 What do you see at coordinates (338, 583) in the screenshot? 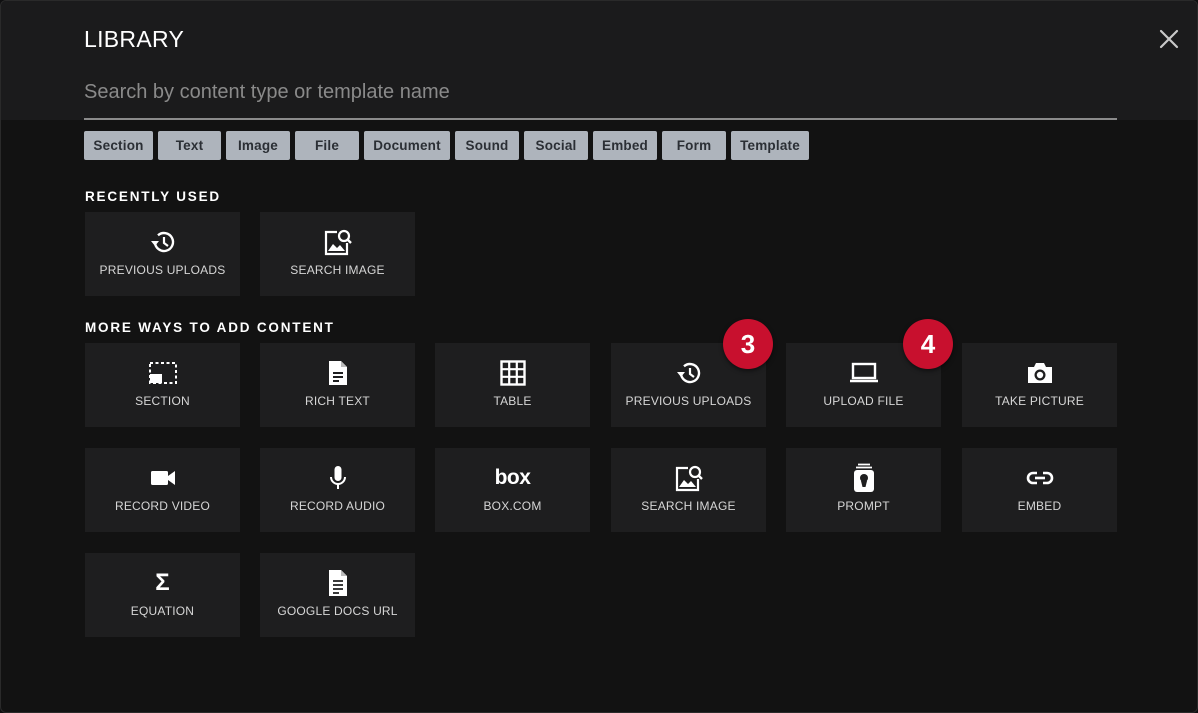
I see `google-doc-icon` at bounding box center [338, 583].